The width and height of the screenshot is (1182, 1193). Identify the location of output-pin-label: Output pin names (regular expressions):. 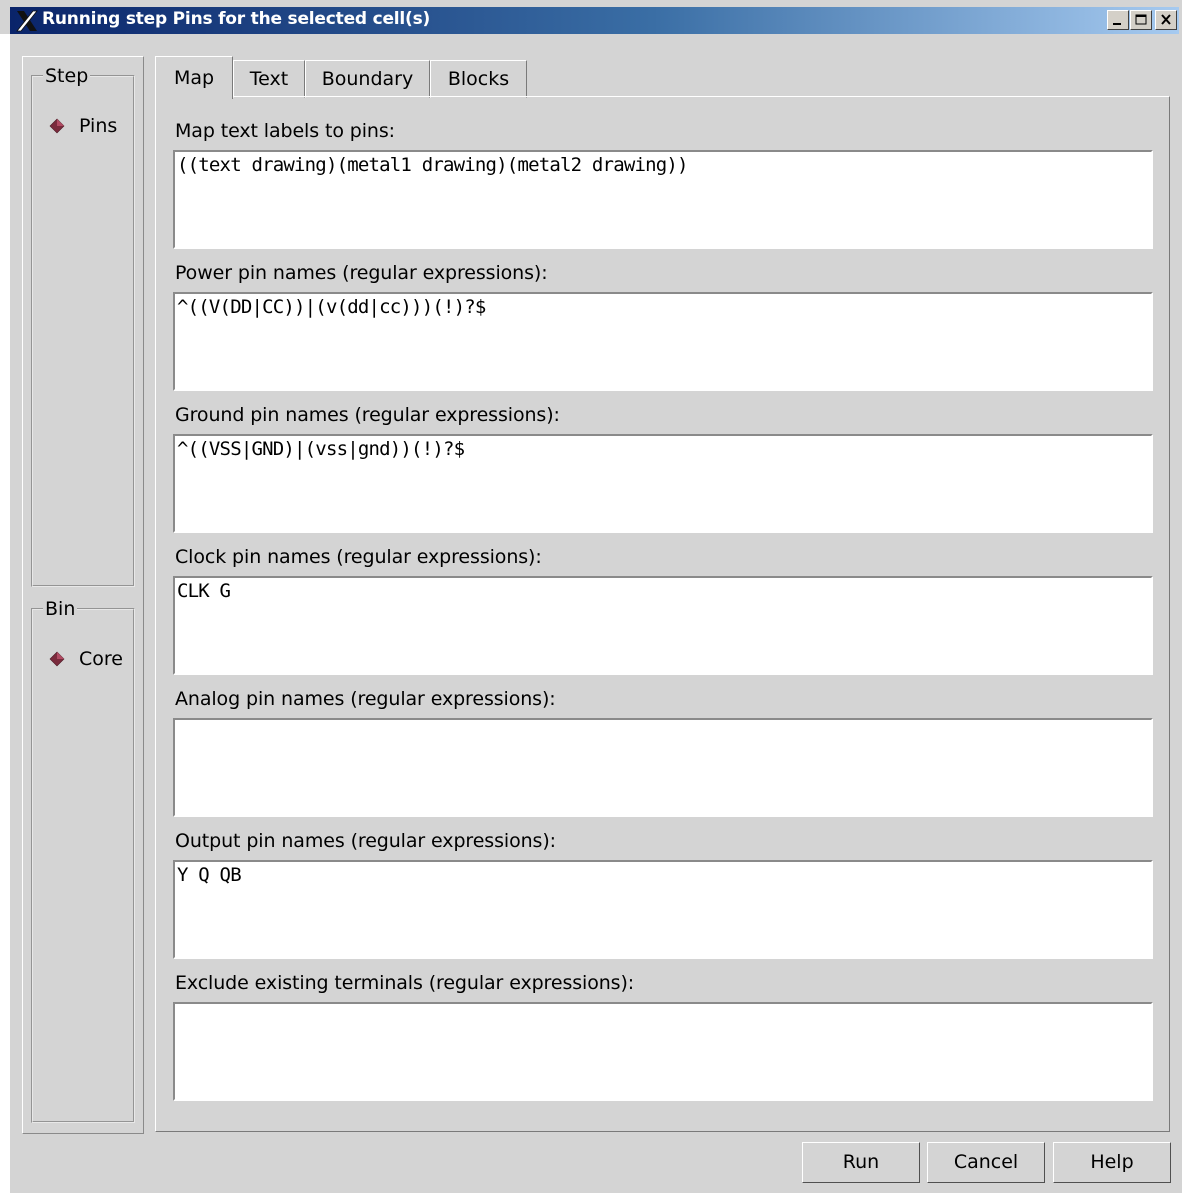
(365, 841).